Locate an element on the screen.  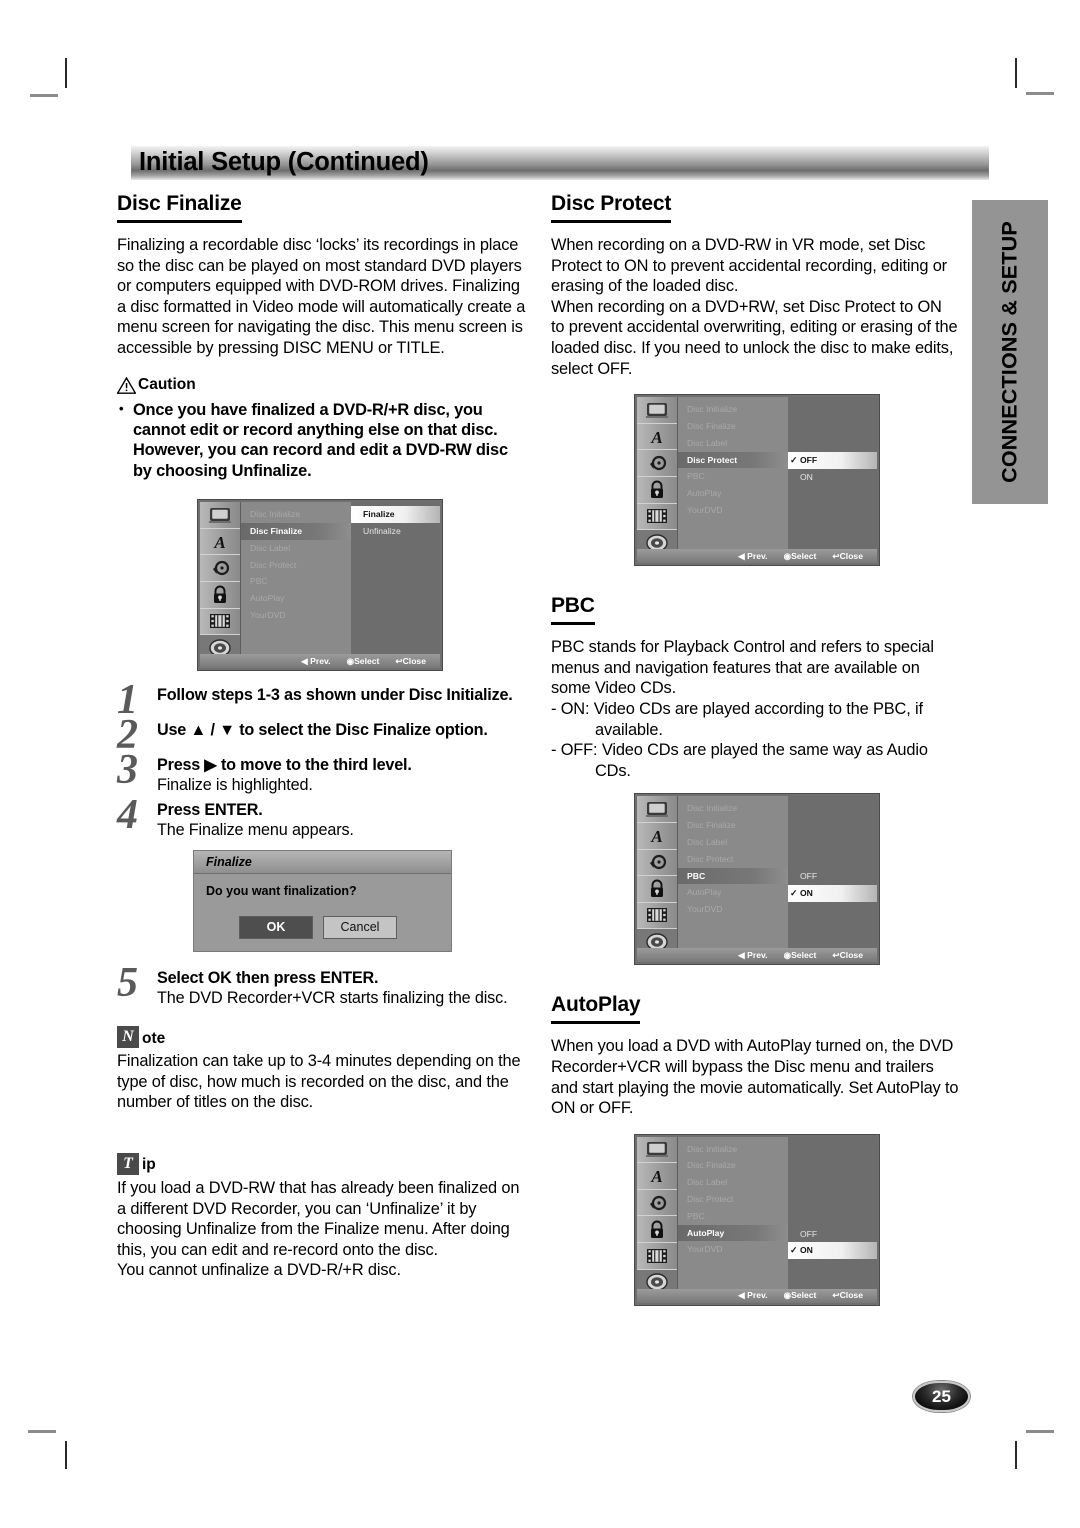
osd-option-selected: ✓ OFF is located at coordinates (832, 460).